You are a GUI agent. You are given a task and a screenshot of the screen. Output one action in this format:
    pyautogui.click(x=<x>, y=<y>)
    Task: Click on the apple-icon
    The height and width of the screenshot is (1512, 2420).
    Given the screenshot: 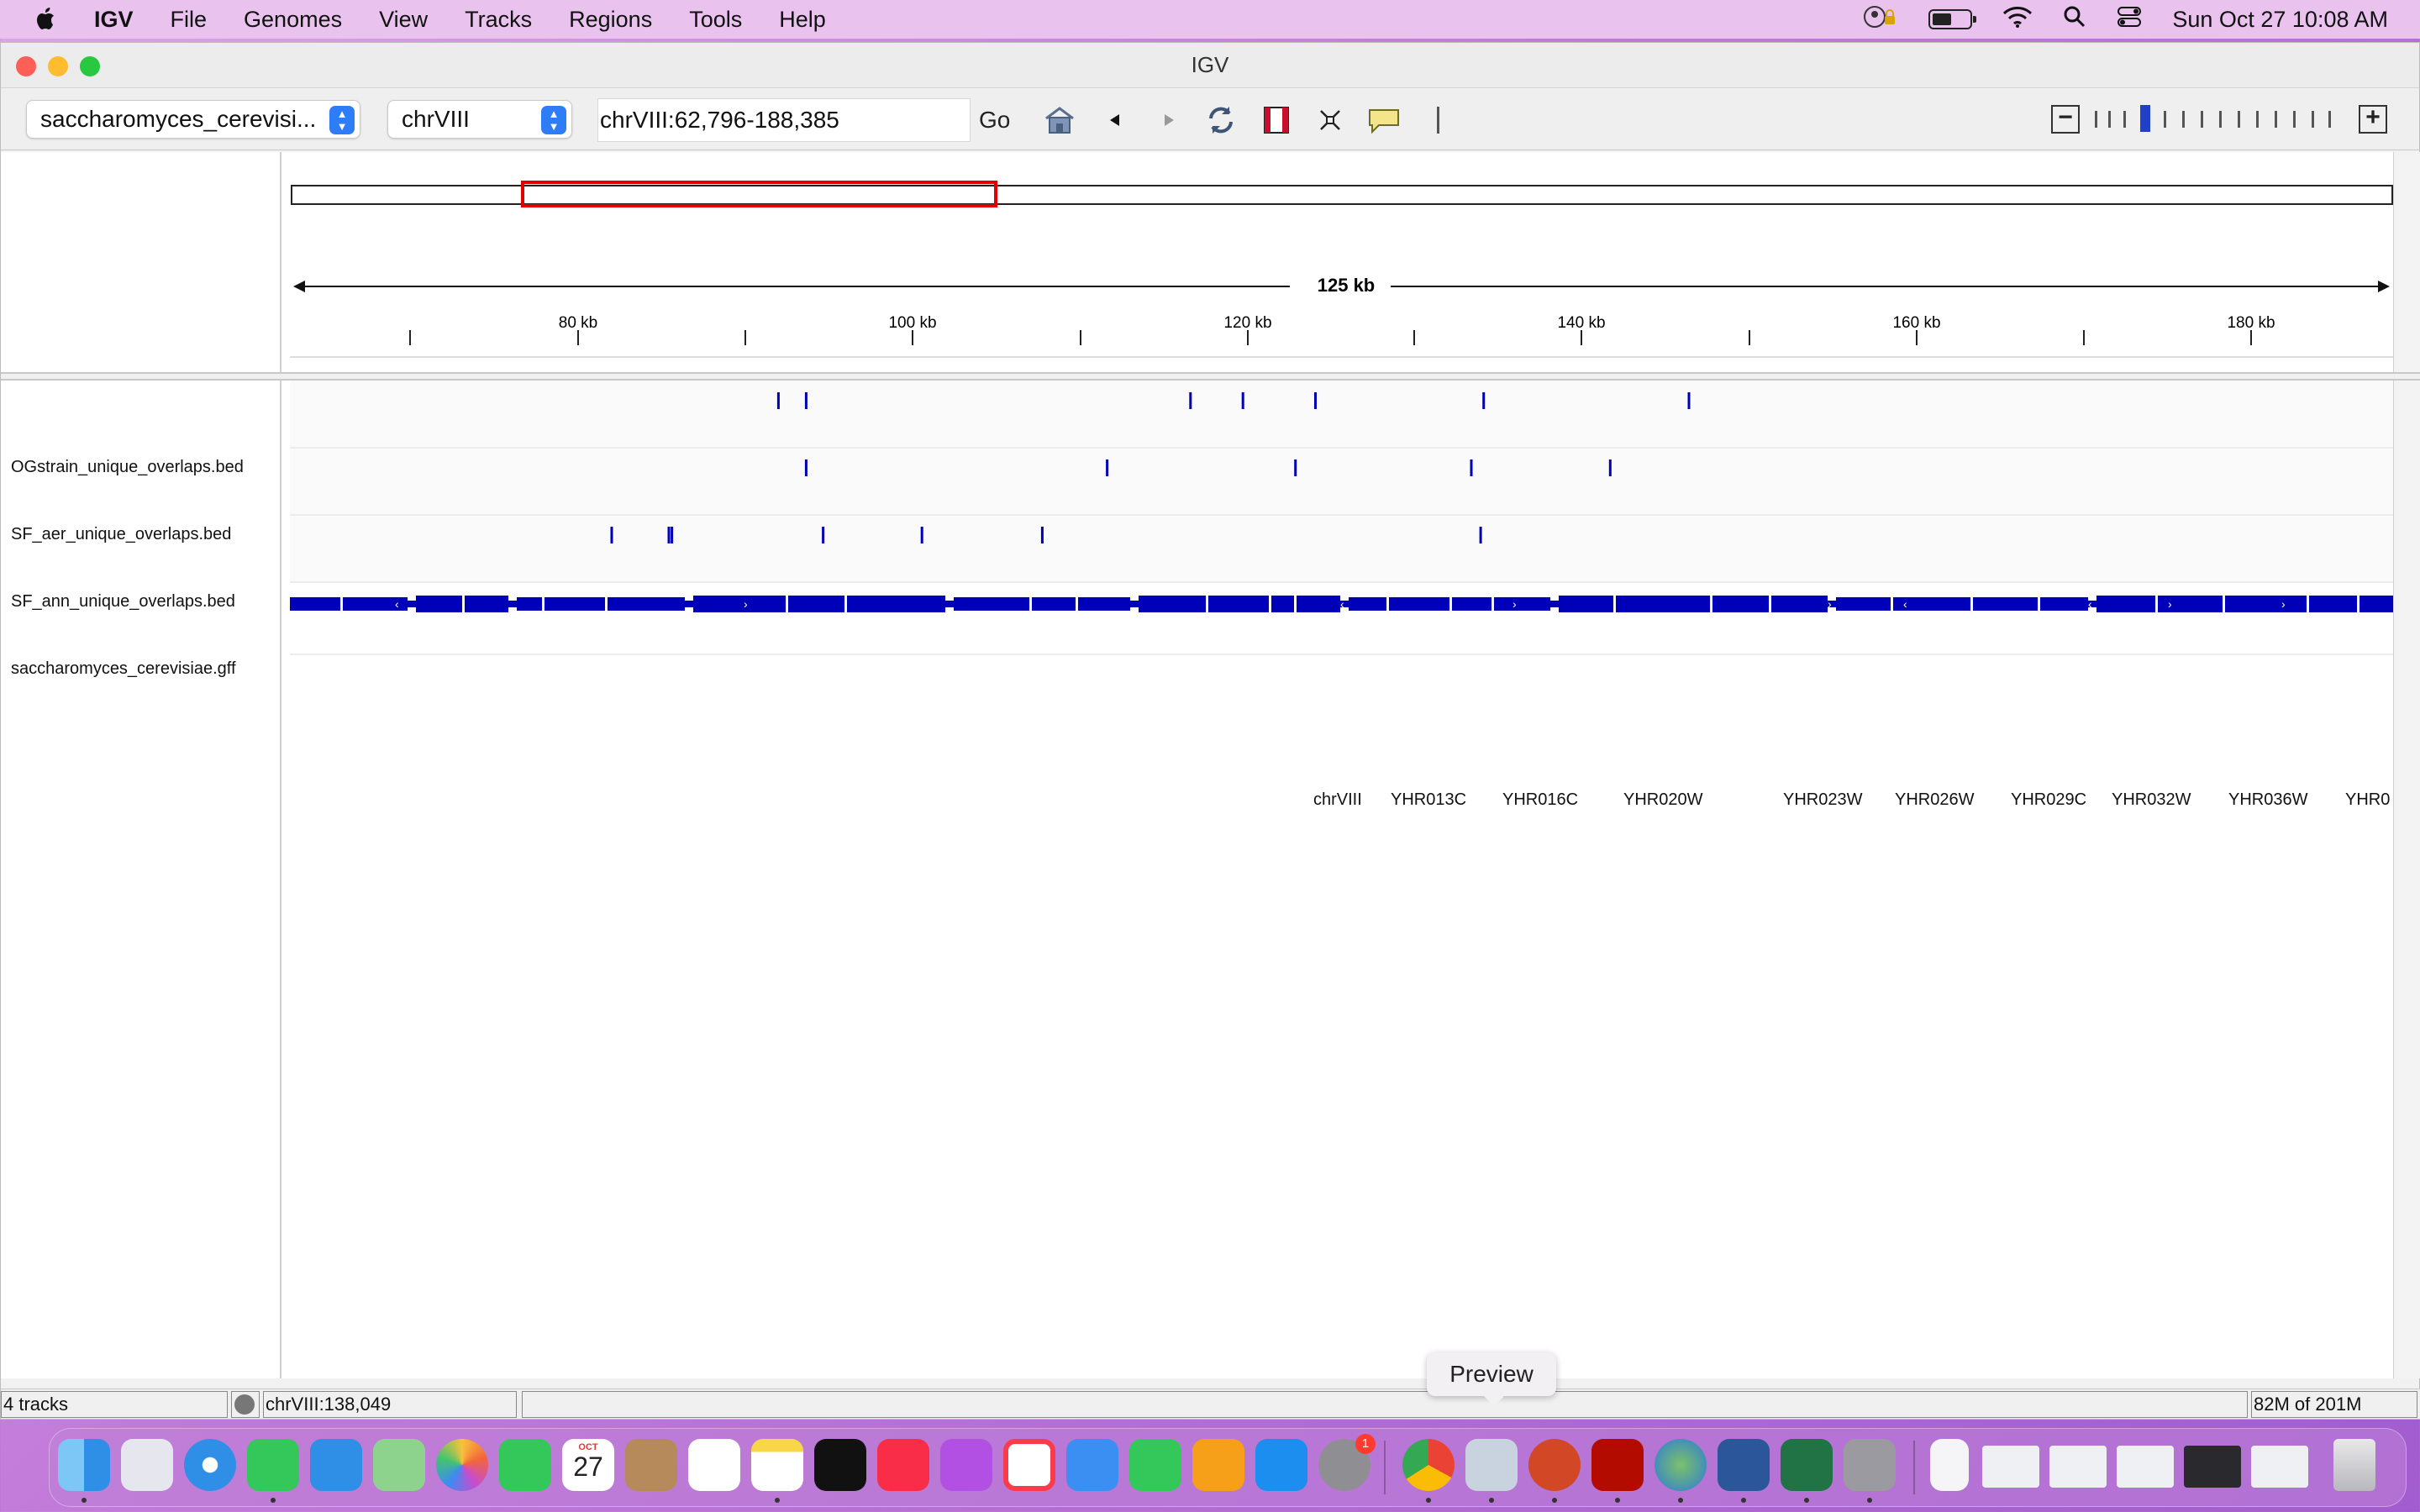 What is the action you would take?
    pyautogui.click(x=49, y=19)
    